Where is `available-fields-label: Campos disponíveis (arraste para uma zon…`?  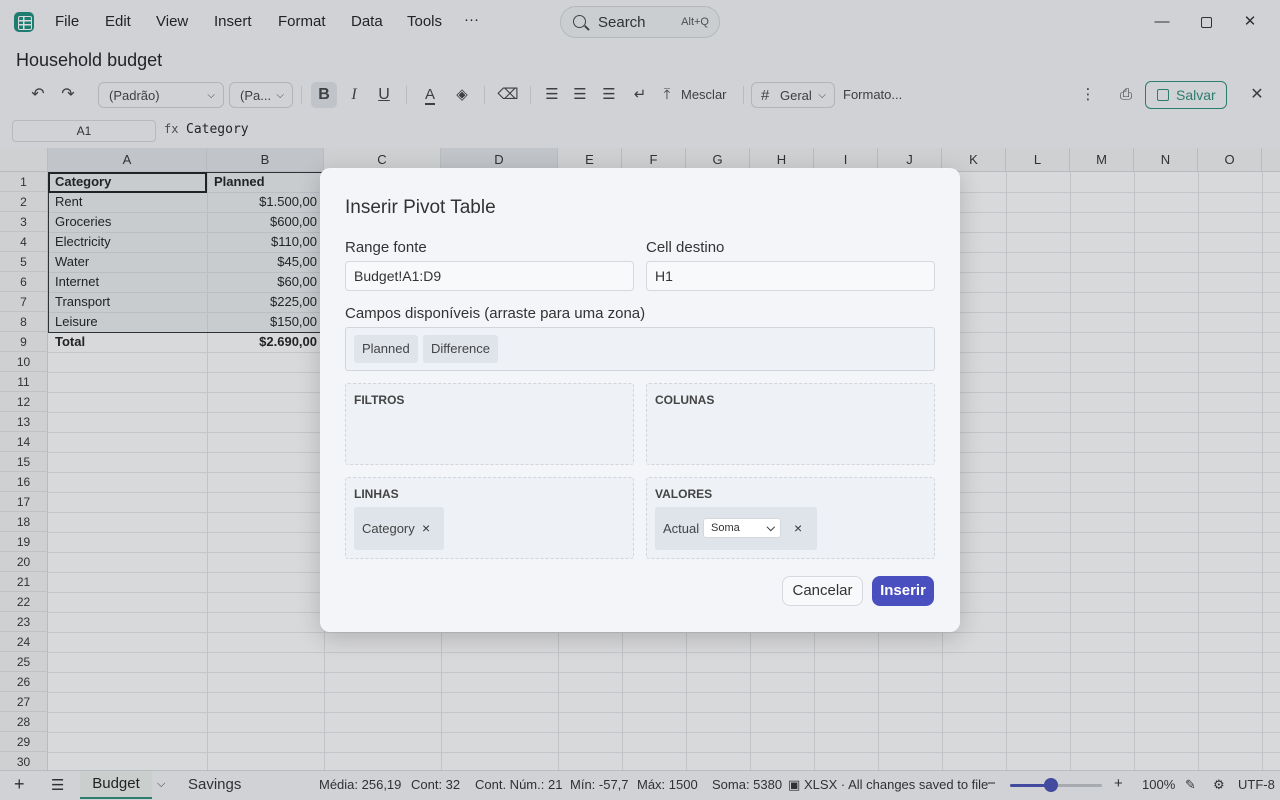
available-fields-label: Campos disponíveis (arraste para uma zon… is located at coordinates (495, 313).